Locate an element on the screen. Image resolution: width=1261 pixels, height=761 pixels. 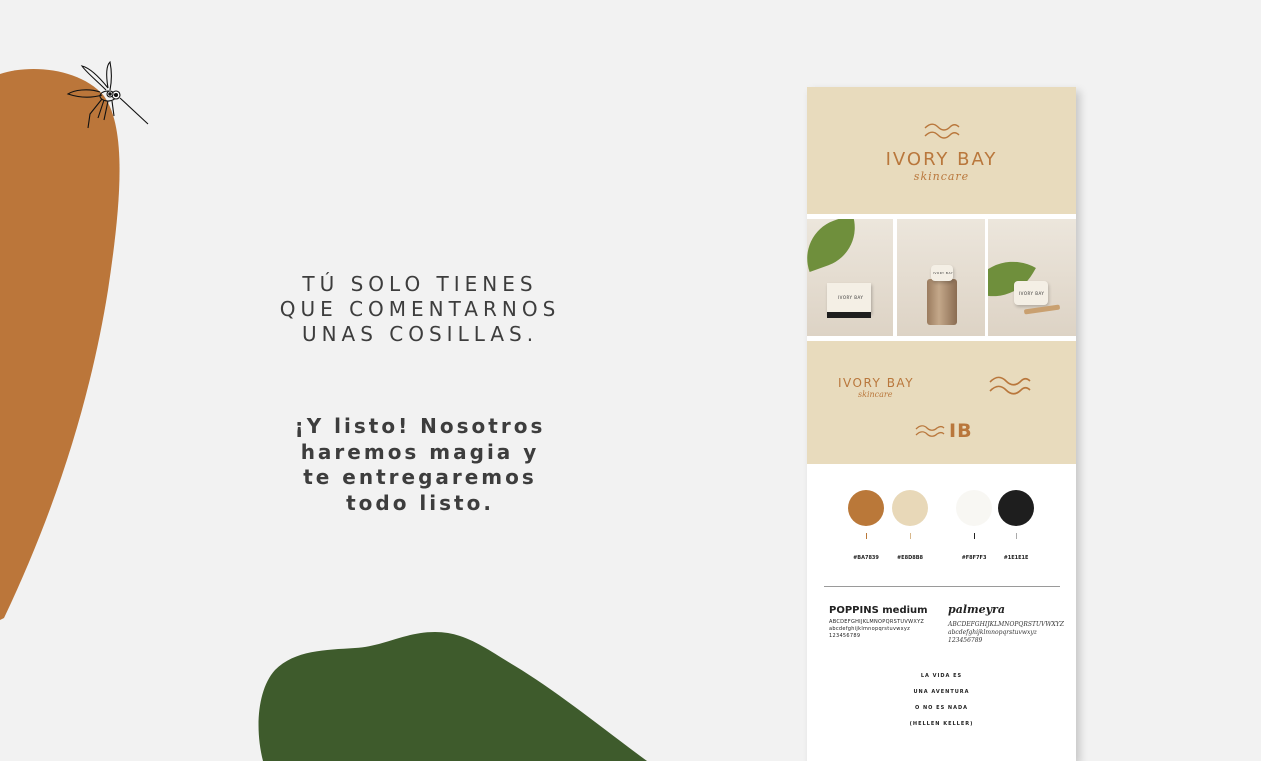
hex-code: #BA7839 is located at coordinates (866, 558).